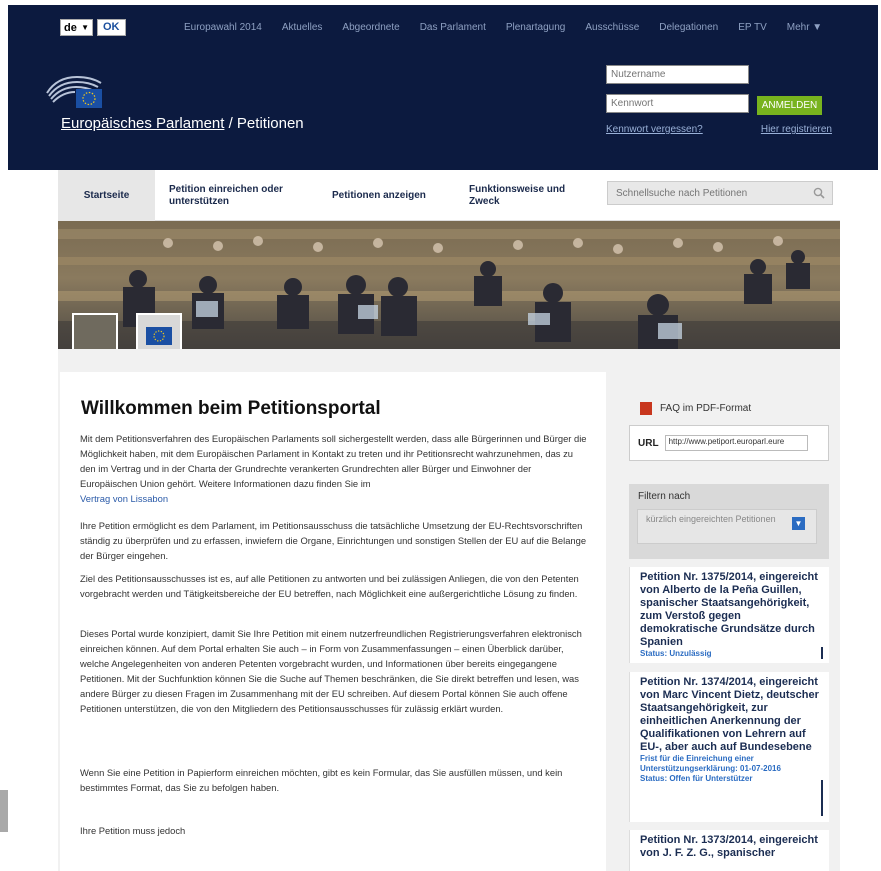 The height and width of the screenshot is (871, 881). Describe the element at coordinates (646, 408) in the screenshot. I see `pdf-icon` at that location.